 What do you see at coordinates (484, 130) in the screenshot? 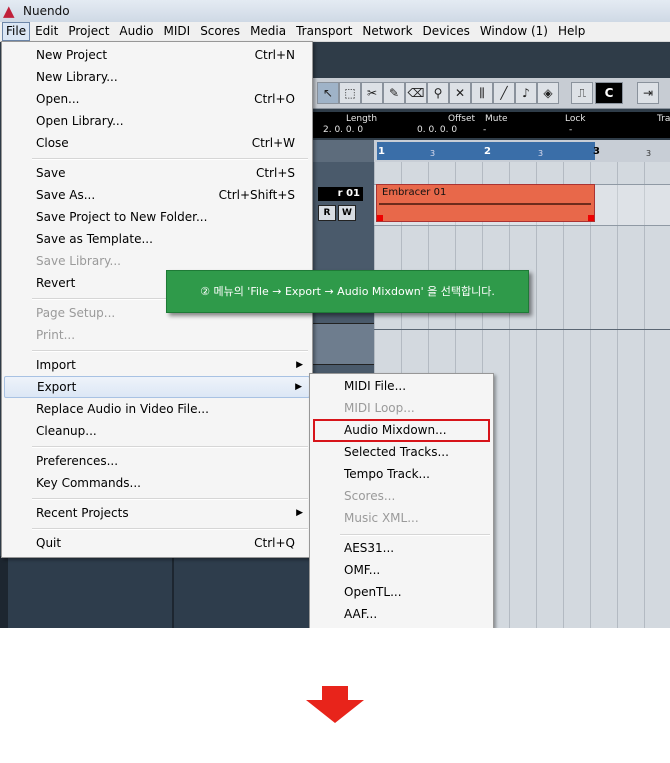
I see `mute-value: -` at bounding box center [484, 130].